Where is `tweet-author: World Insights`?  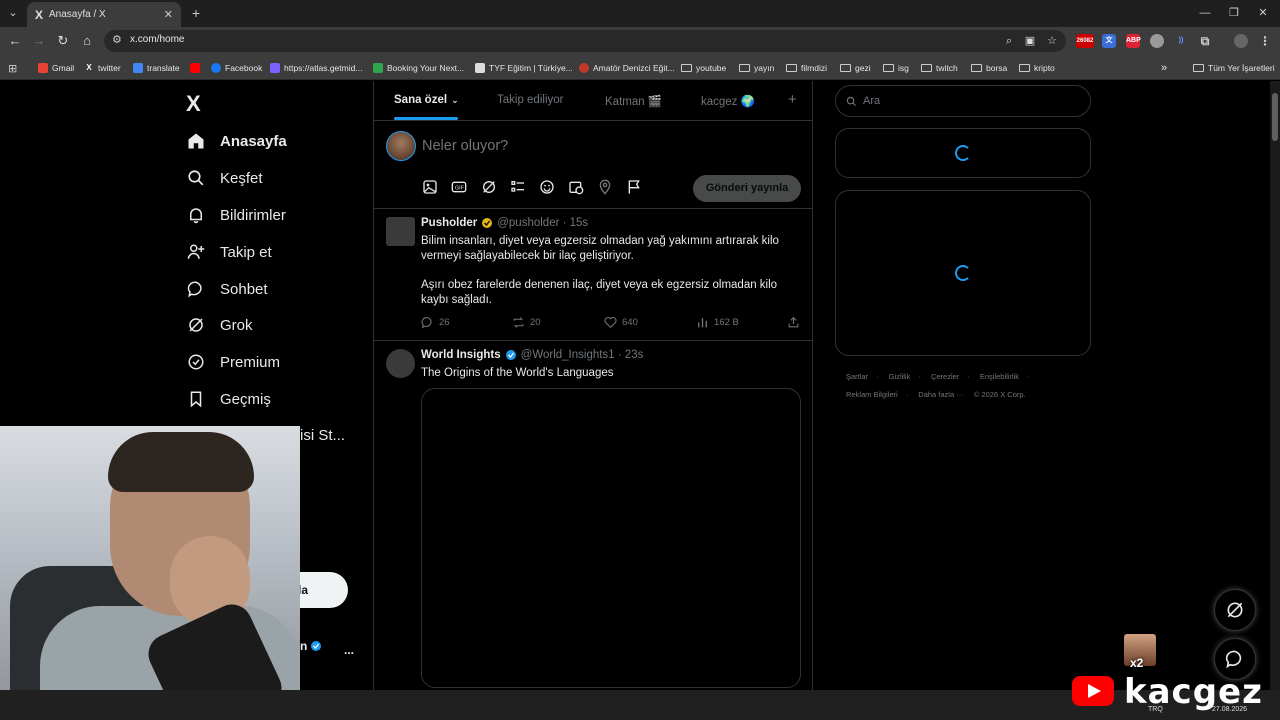
tweet-author: World Insights is located at coordinates (461, 355).